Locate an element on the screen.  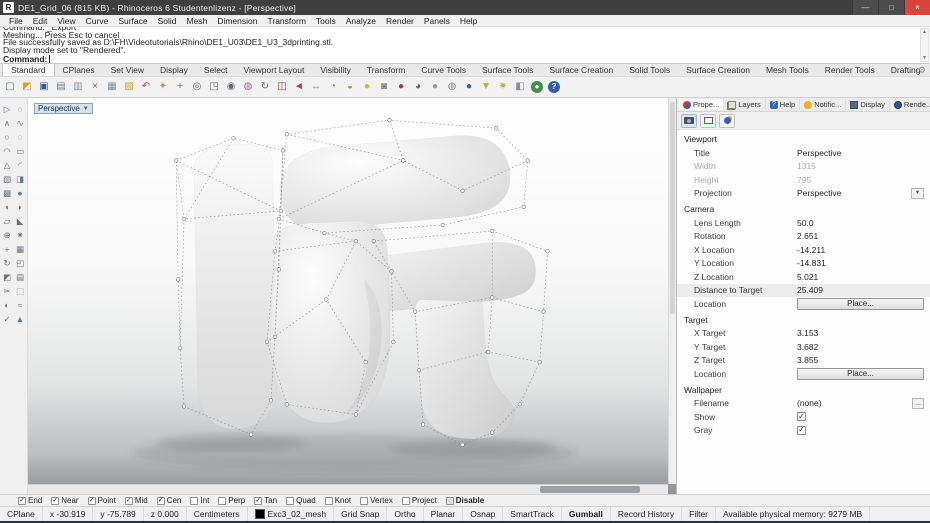
vertical-scroll-thumb is located at coordinates (672, 208).